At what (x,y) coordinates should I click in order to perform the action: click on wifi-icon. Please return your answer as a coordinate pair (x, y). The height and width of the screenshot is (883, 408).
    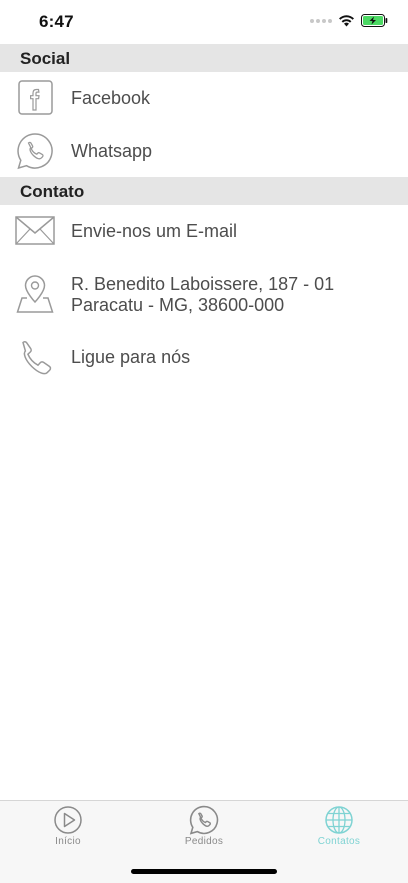
    Looking at the image, I should click on (346, 21).